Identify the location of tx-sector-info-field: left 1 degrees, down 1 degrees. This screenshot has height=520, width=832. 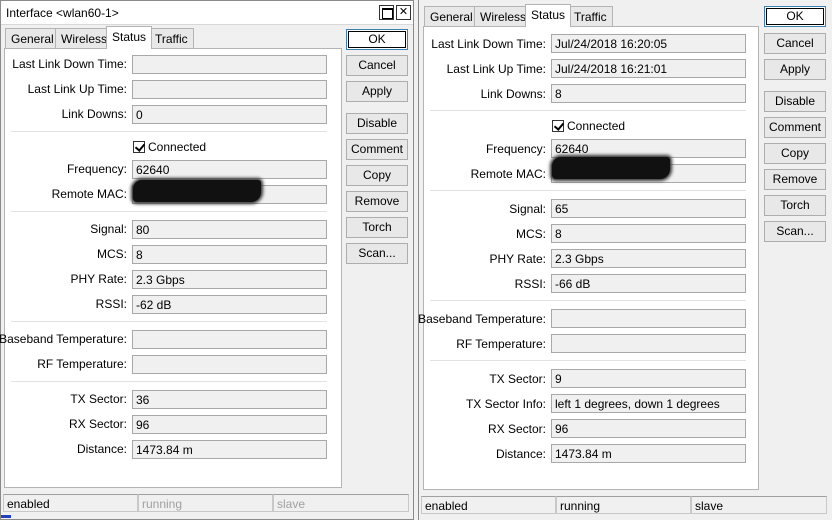
(648, 403).